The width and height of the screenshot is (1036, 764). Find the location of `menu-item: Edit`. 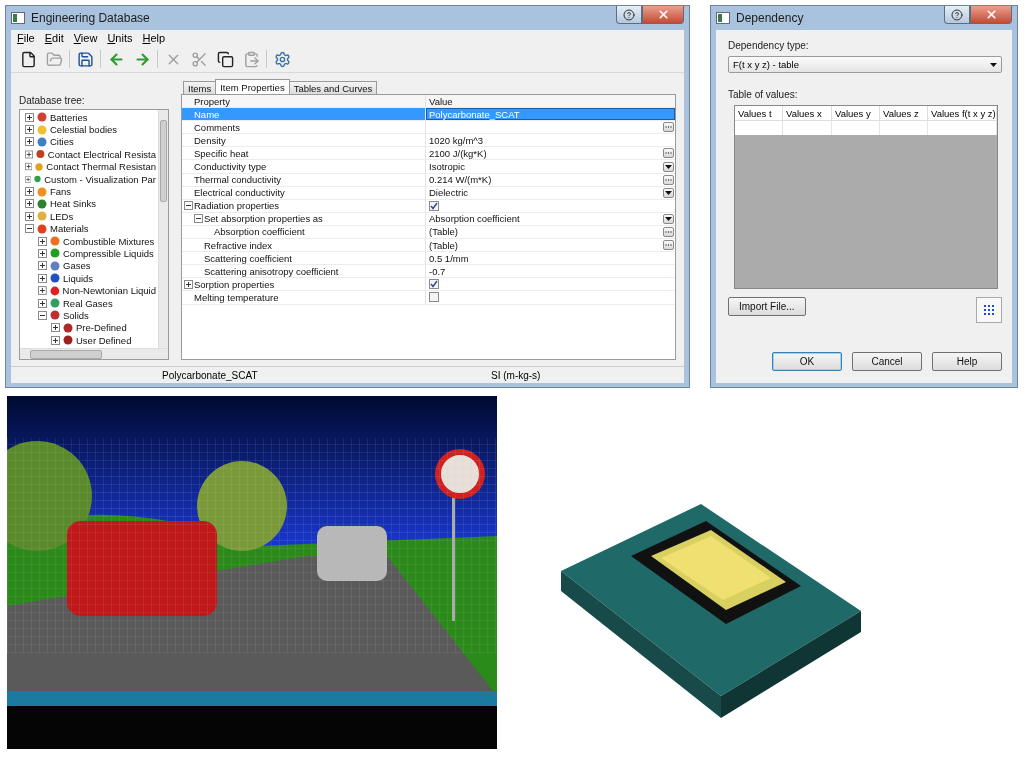

menu-item: Edit is located at coordinates (54, 38).